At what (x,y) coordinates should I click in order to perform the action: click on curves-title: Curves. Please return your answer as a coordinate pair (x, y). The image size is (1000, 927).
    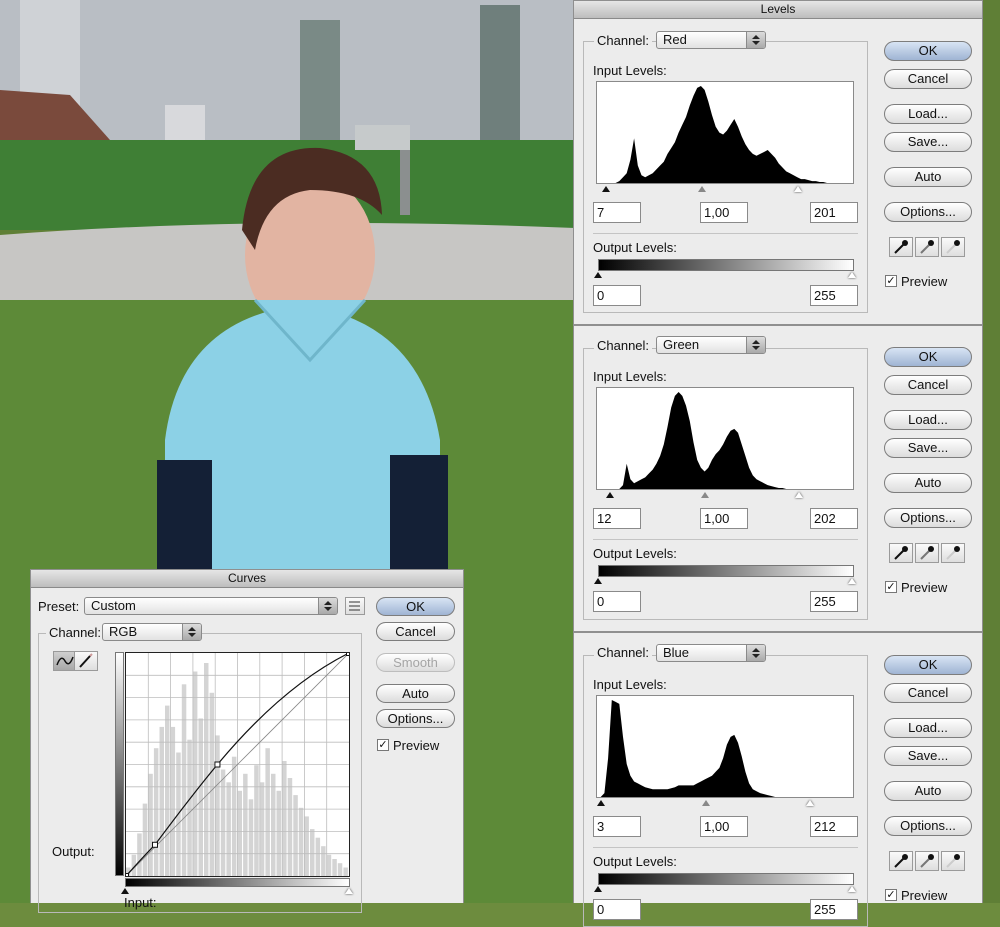
    Looking at the image, I should click on (247, 579).